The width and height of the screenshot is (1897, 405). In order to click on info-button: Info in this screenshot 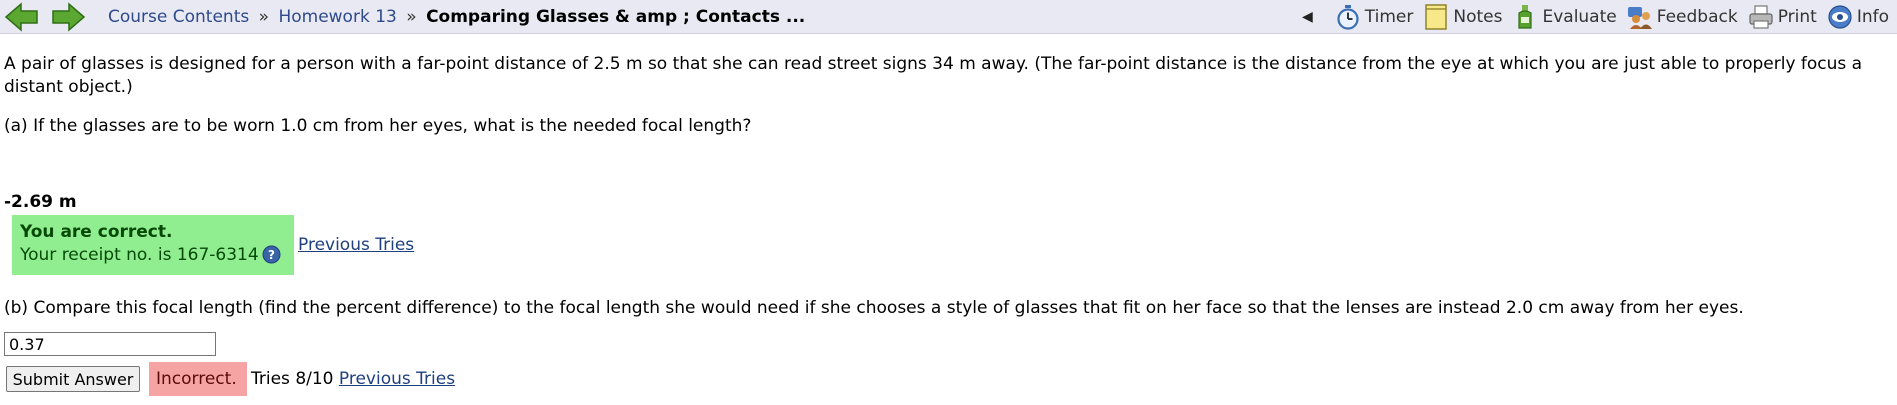, I will do `click(1858, 17)`.